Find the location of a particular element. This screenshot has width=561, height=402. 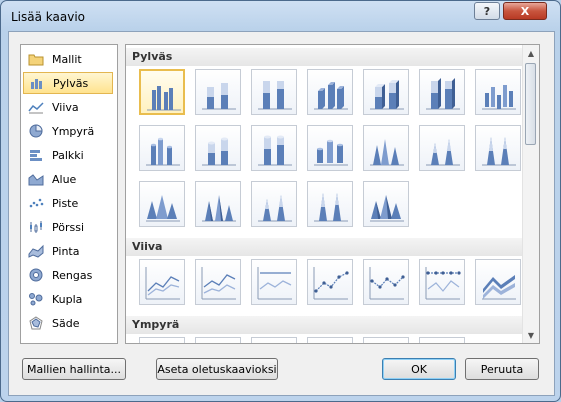

gallery-scrollbar: ▲ ▼ is located at coordinates (530, 194).